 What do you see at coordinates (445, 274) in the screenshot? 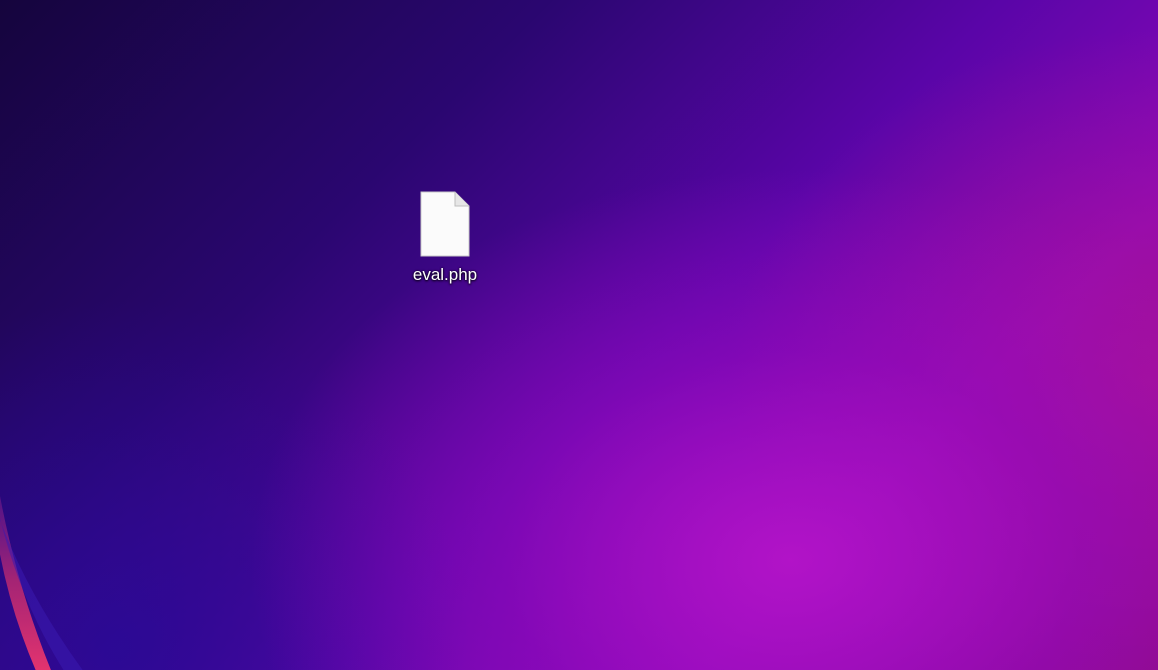
I see `desktop-icon-label: eval.php` at bounding box center [445, 274].